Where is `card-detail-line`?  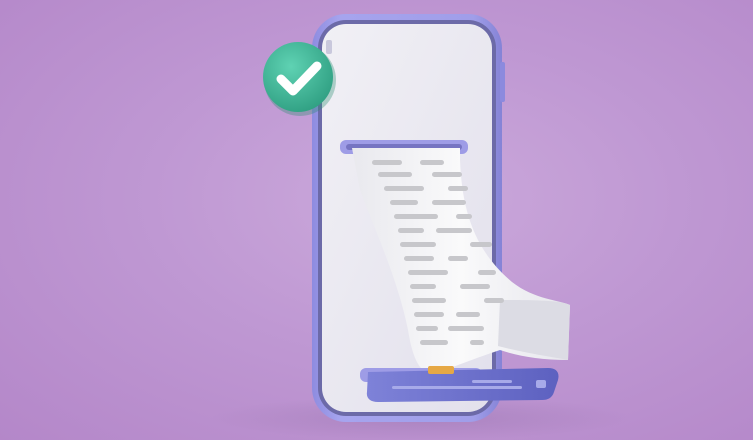
card-detail-line is located at coordinates (492, 381).